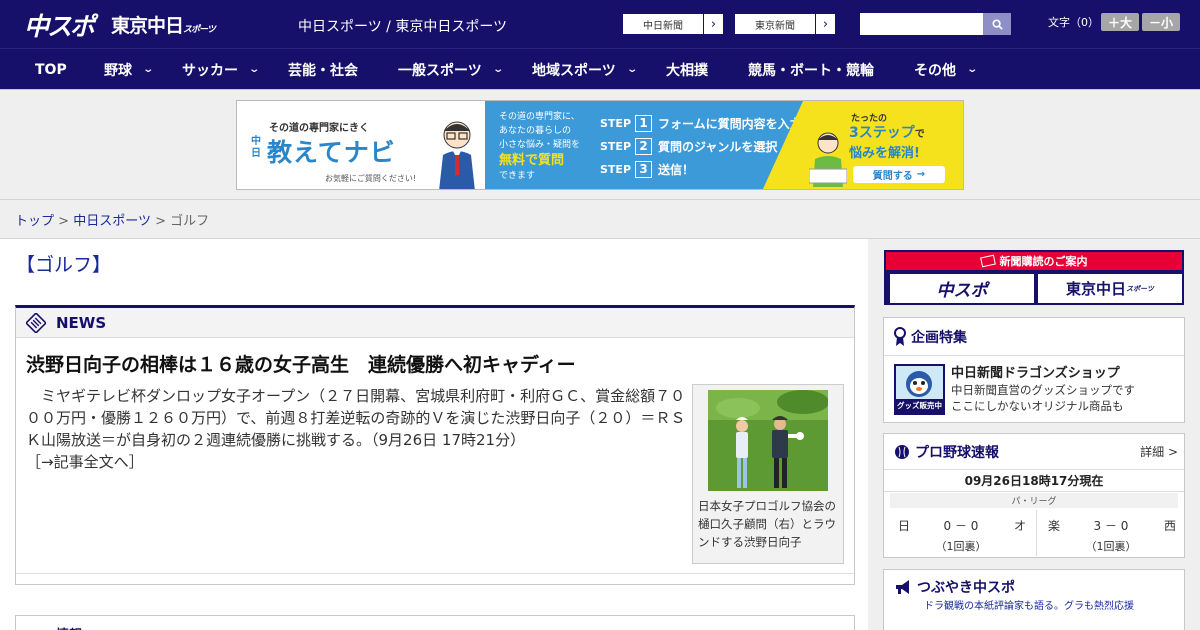 Image resolution: width=1200 pixels, height=630 pixels. What do you see at coordinates (147, 26) in the screenshot?
I see `tokyo-logo-text: 東京中日` at bounding box center [147, 26].